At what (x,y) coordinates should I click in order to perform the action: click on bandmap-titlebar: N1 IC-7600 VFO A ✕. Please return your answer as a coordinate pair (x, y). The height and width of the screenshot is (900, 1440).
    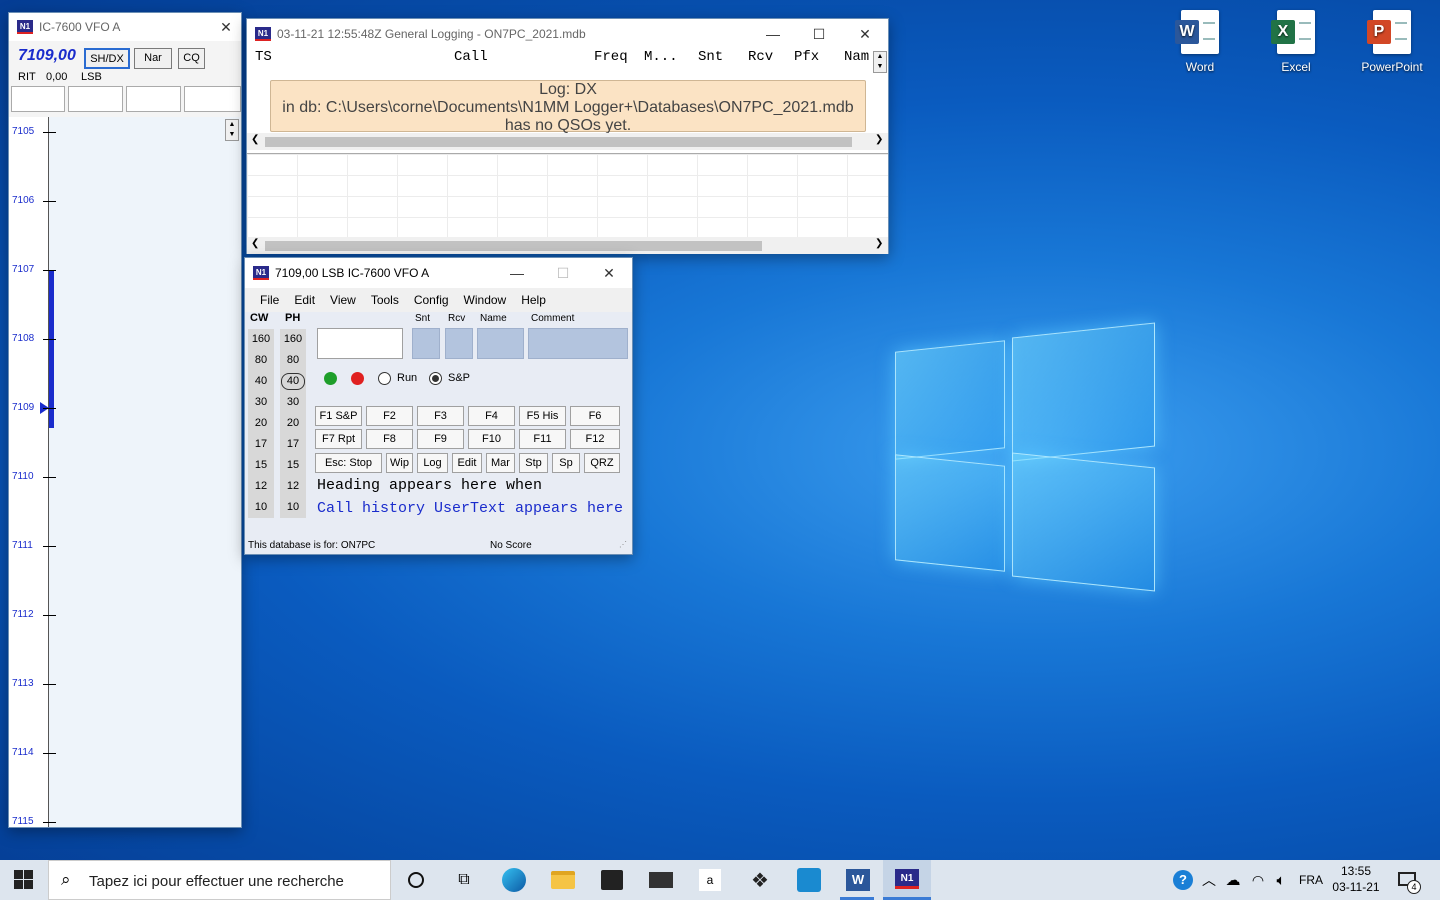
    Looking at the image, I should click on (125, 27).